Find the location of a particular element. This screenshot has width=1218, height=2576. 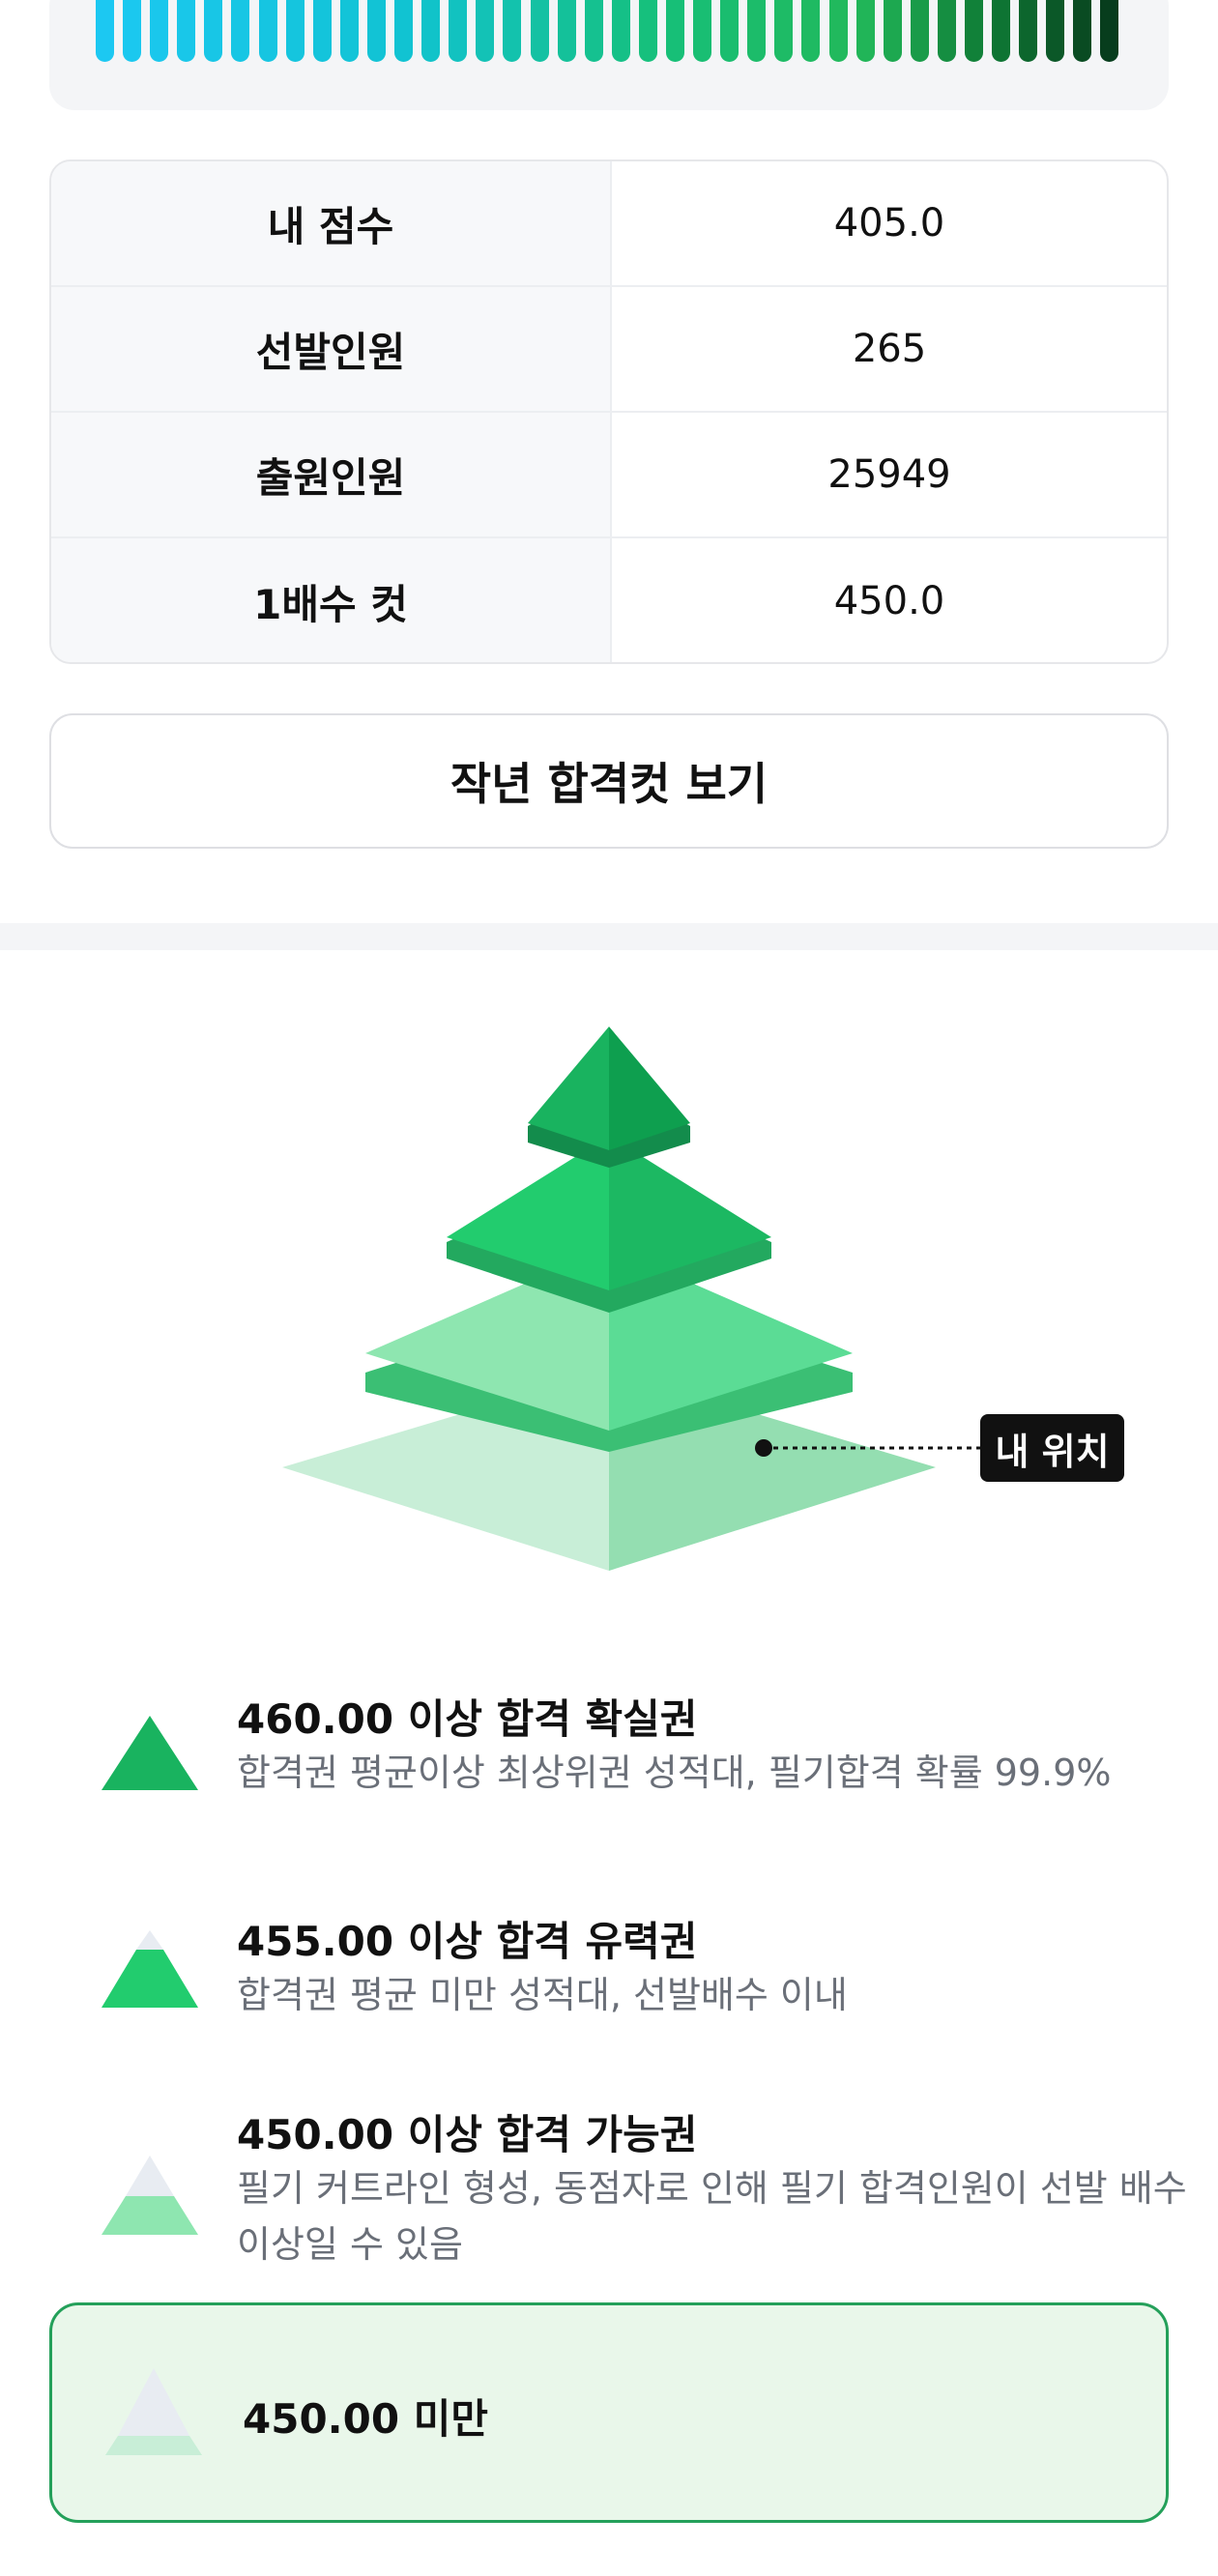

section-divider is located at coordinates (609, 936).